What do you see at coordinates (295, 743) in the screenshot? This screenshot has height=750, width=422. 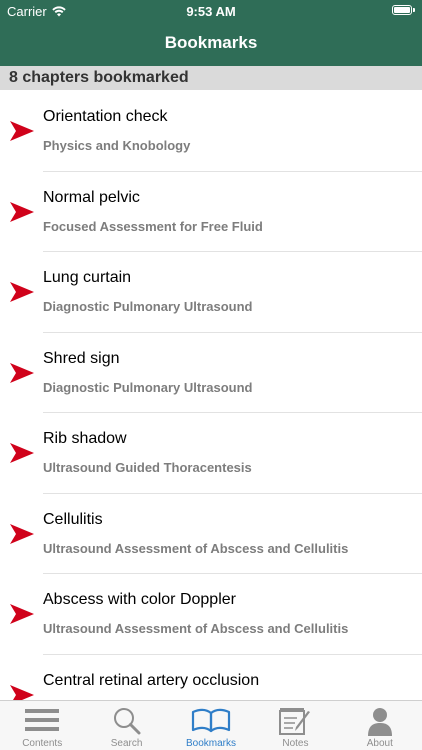 I see `tab-label: Notes` at bounding box center [295, 743].